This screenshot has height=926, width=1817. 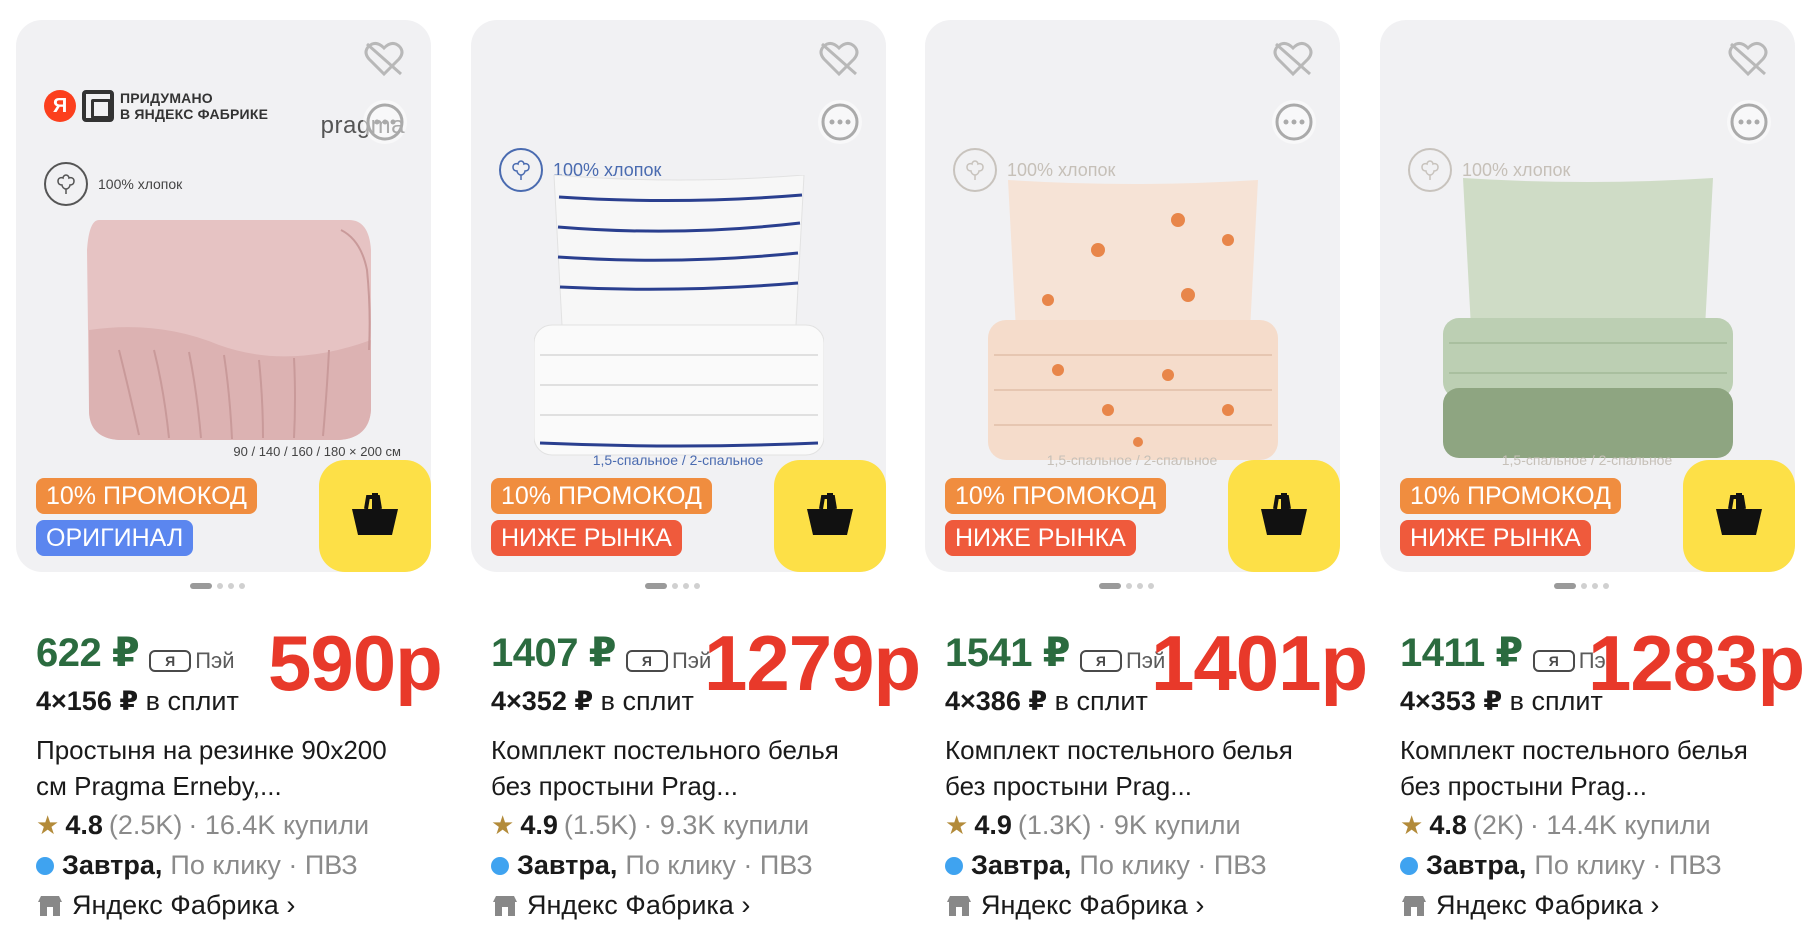 I want to click on split-payment: 4×156 ₽ в сплит, so click(x=137, y=701).